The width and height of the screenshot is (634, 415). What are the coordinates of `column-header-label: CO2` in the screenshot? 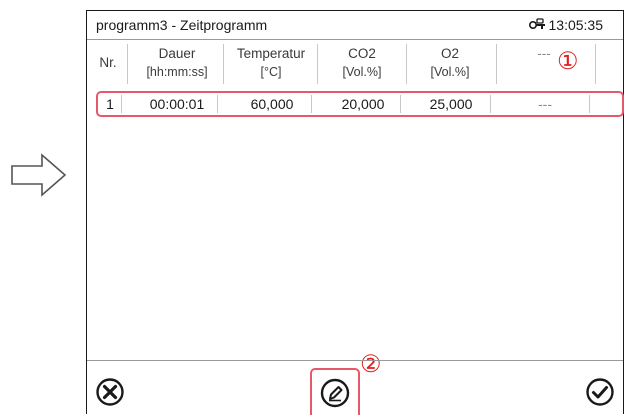 It's located at (362, 53).